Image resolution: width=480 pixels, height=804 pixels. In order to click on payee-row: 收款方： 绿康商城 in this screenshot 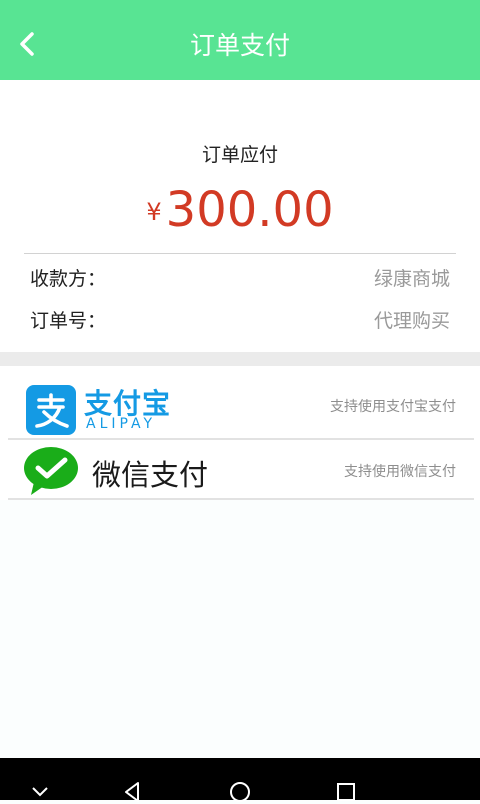, I will do `click(240, 277)`.